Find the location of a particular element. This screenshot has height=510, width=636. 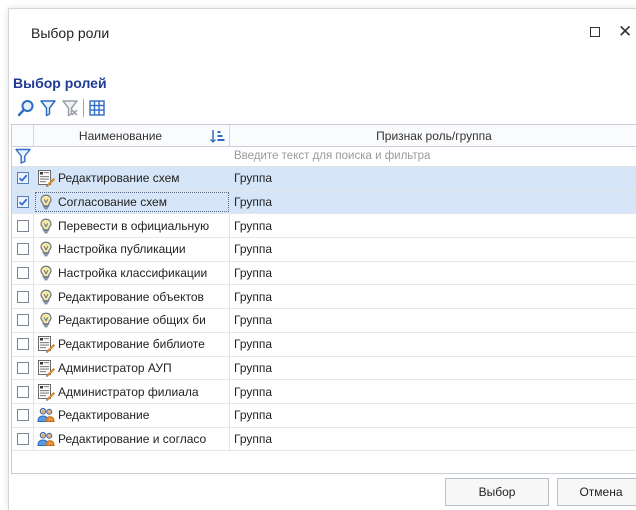

column-header-type: Признак роль/группа is located at coordinates (433, 135).